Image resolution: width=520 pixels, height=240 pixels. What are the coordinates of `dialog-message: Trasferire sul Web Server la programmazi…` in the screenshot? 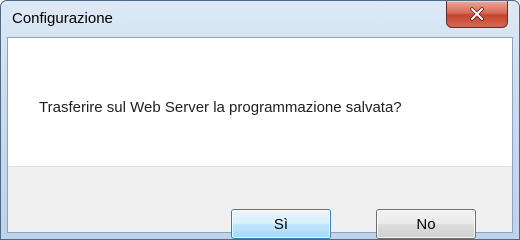 It's located at (220, 107).